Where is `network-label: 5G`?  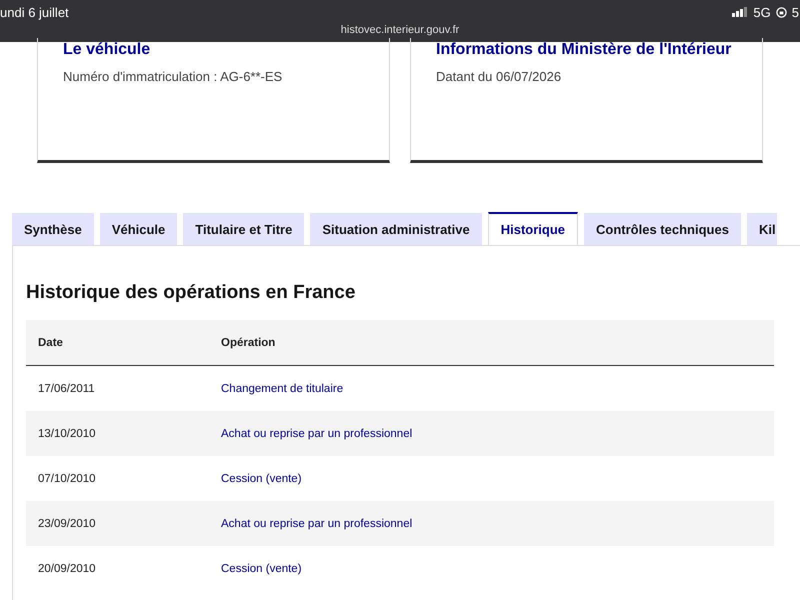
network-label: 5G is located at coordinates (762, 12).